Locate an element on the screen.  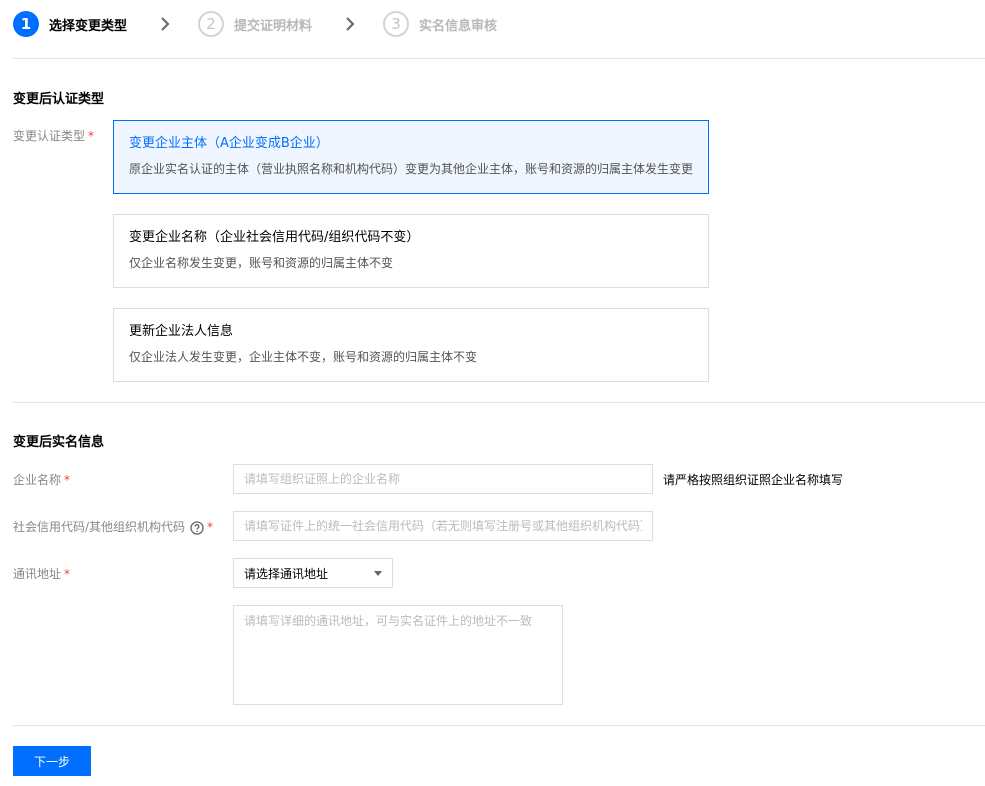
option-desc: 仅企业法人发生变更，企业主体不变，账号和资源的归属主体不变 is located at coordinates (303, 357).